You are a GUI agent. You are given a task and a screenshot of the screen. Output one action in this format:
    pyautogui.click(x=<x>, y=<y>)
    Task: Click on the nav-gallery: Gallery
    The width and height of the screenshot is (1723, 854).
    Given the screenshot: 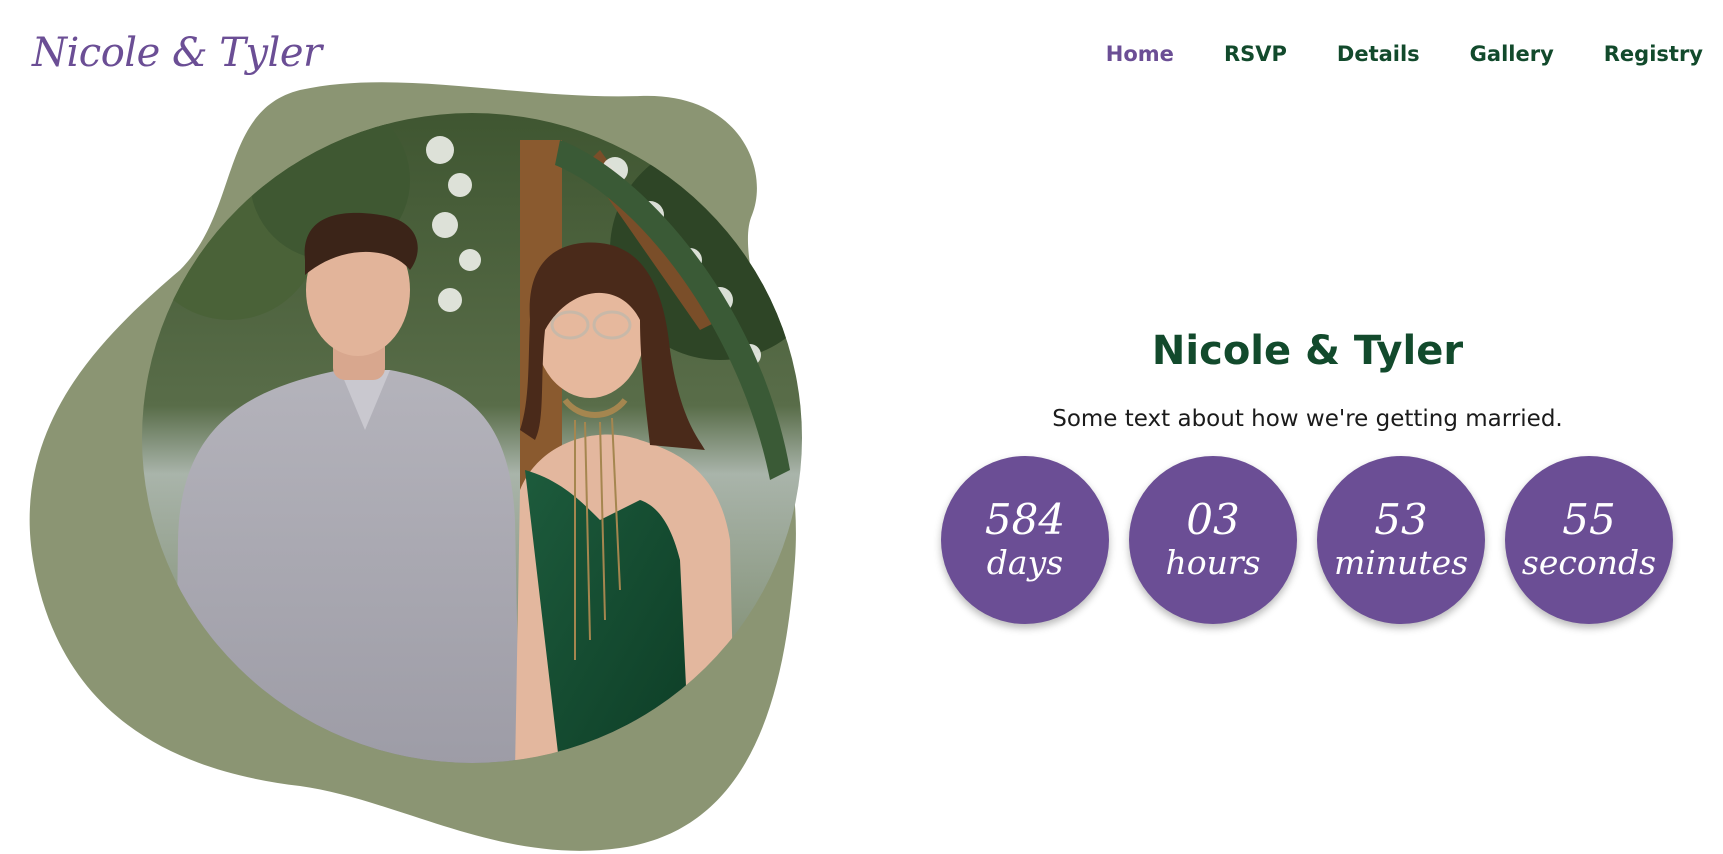 What is the action you would take?
    pyautogui.click(x=1512, y=54)
    